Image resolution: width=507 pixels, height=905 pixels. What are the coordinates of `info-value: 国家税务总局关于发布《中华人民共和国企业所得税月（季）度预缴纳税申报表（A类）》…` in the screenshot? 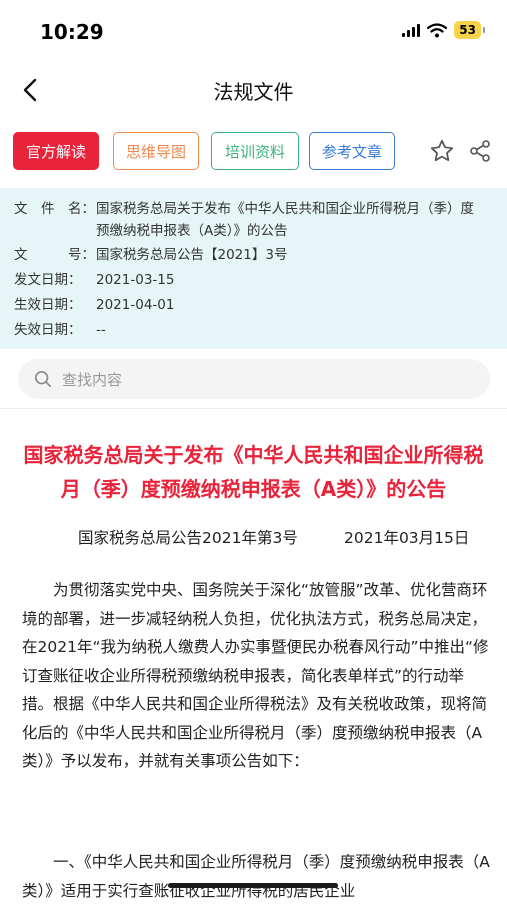 It's located at (285, 220).